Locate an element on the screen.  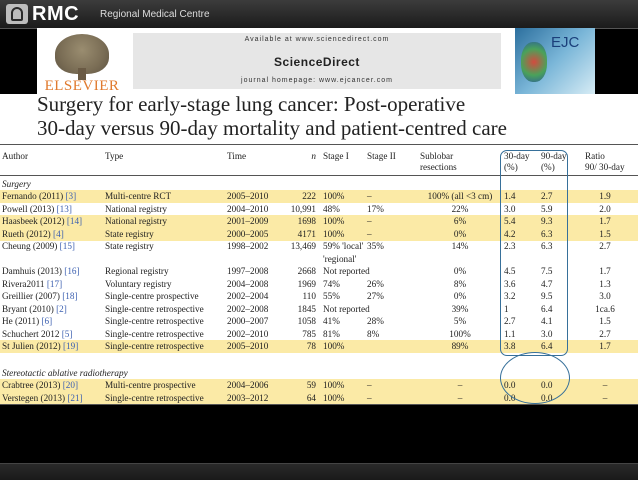
citation-ref: [3] is located at coordinates (71, 196).